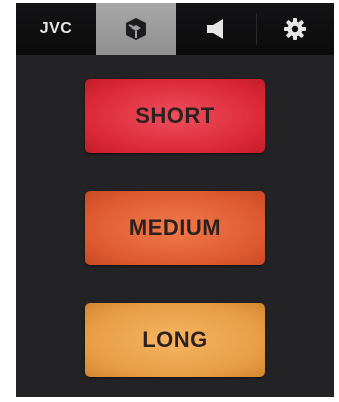  I want to click on tab-speaker, so click(216, 29).